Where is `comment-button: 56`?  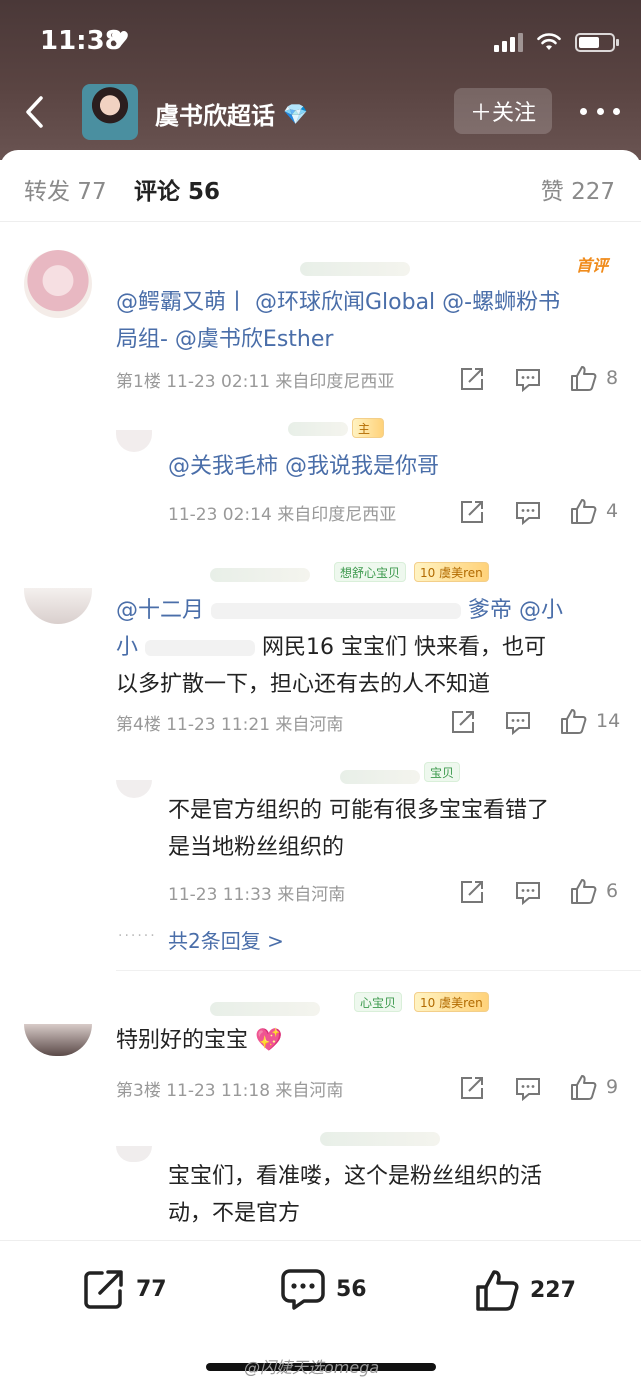 comment-button: 56 is located at coordinates (323, 1289).